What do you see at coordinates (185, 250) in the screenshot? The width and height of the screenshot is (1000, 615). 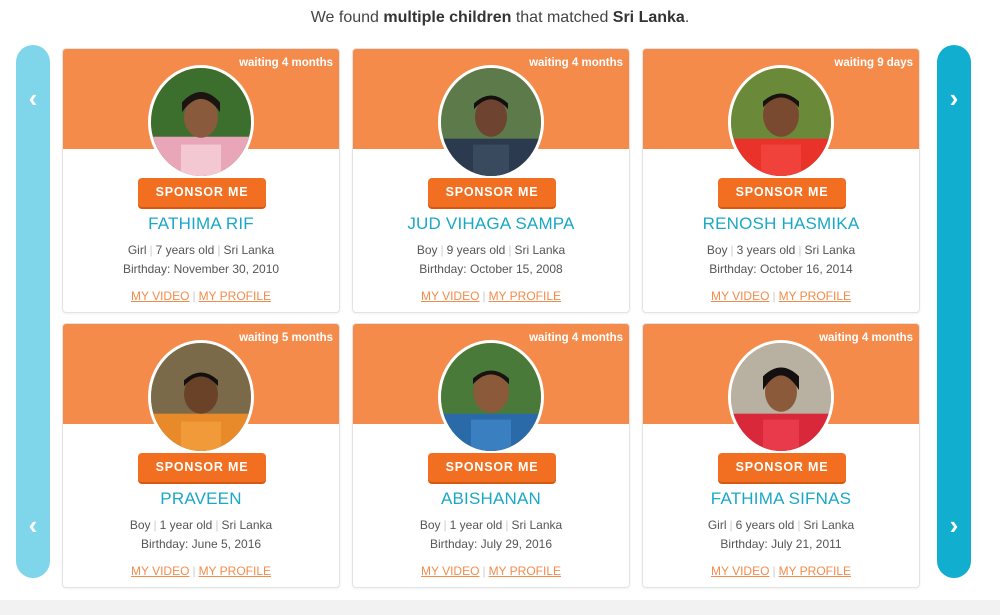 I see `age-label: 7 years old` at bounding box center [185, 250].